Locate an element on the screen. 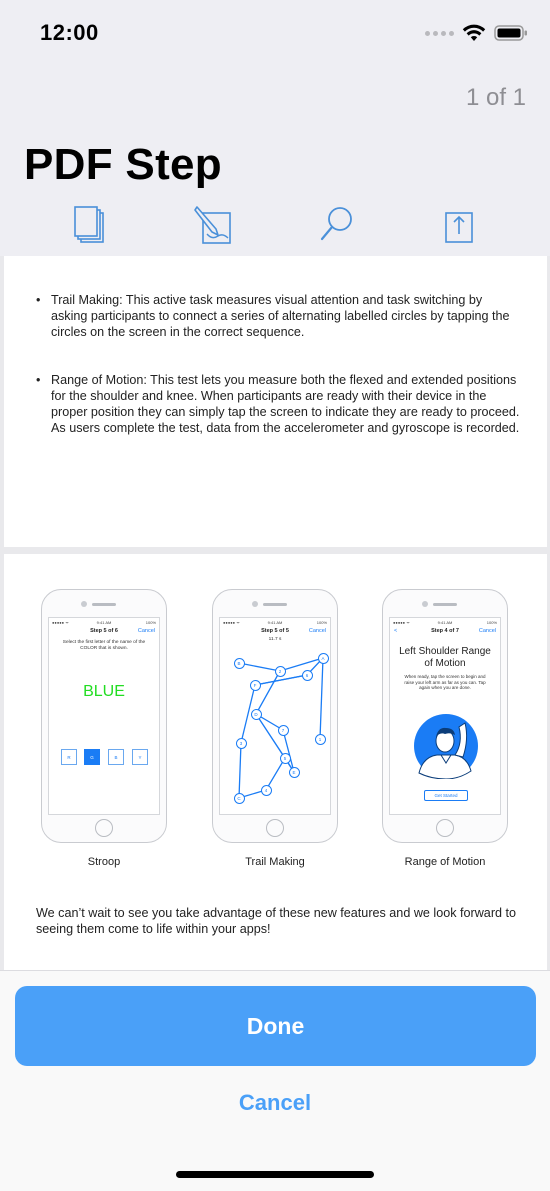 This screenshot has height=1191, width=550. stroop-caption: Stroop is located at coordinates (104, 862).